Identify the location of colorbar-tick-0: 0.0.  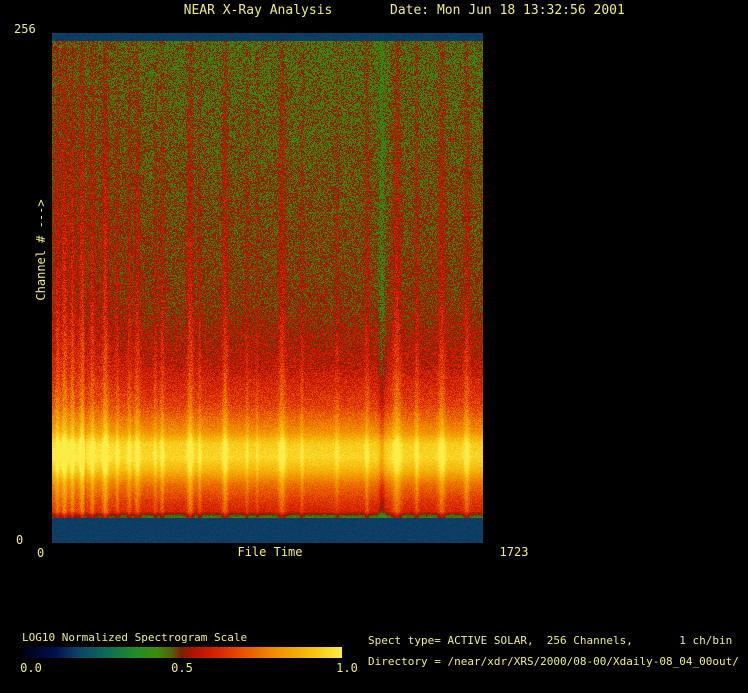
(31, 668).